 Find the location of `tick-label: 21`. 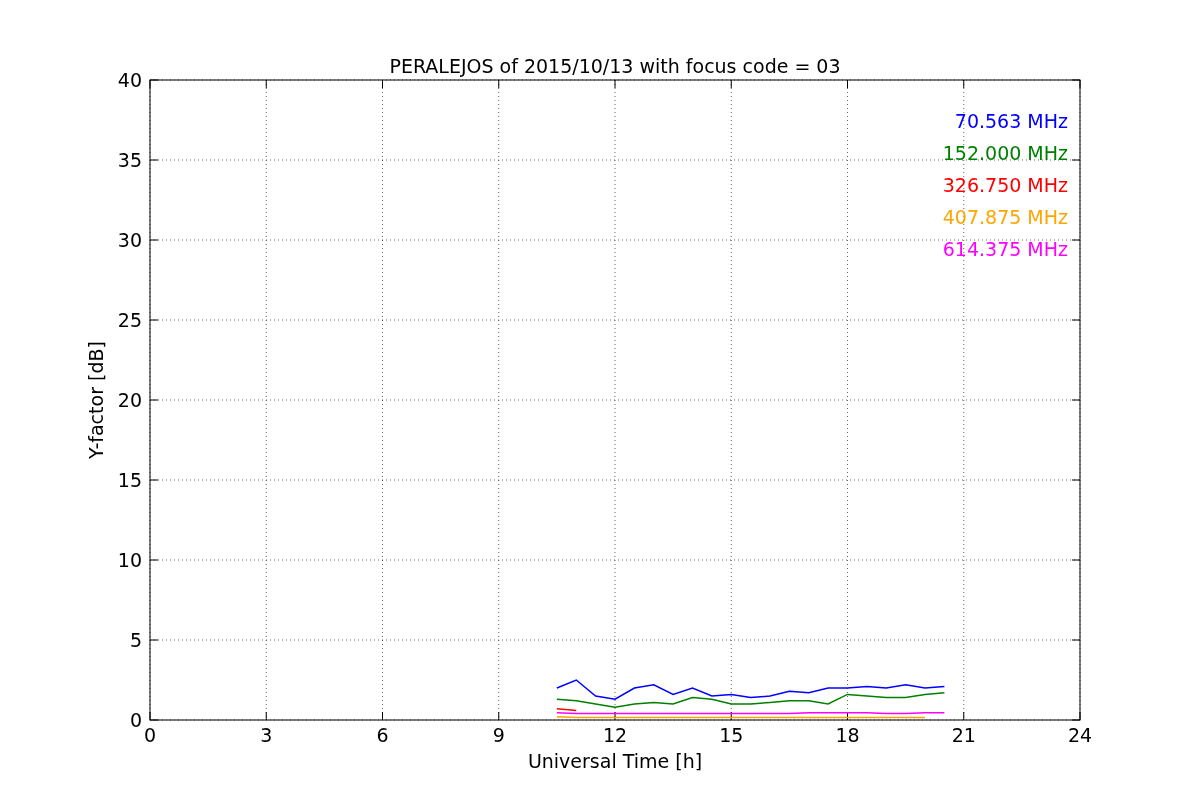

tick-label: 21 is located at coordinates (963, 735).